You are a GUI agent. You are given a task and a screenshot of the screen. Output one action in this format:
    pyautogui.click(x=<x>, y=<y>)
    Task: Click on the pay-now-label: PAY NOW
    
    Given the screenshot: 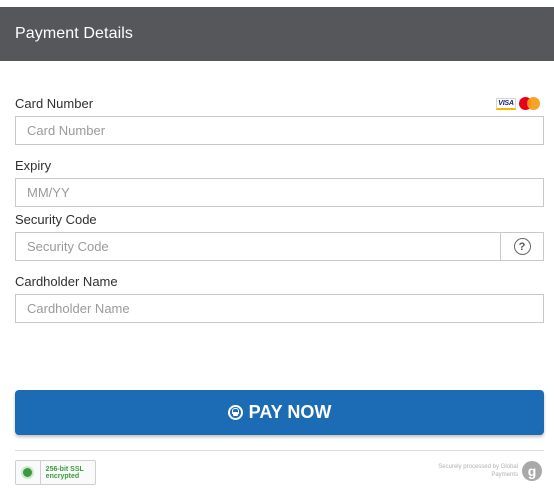 What is the action you would take?
    pyautogui.click(x=290, y=412)
    